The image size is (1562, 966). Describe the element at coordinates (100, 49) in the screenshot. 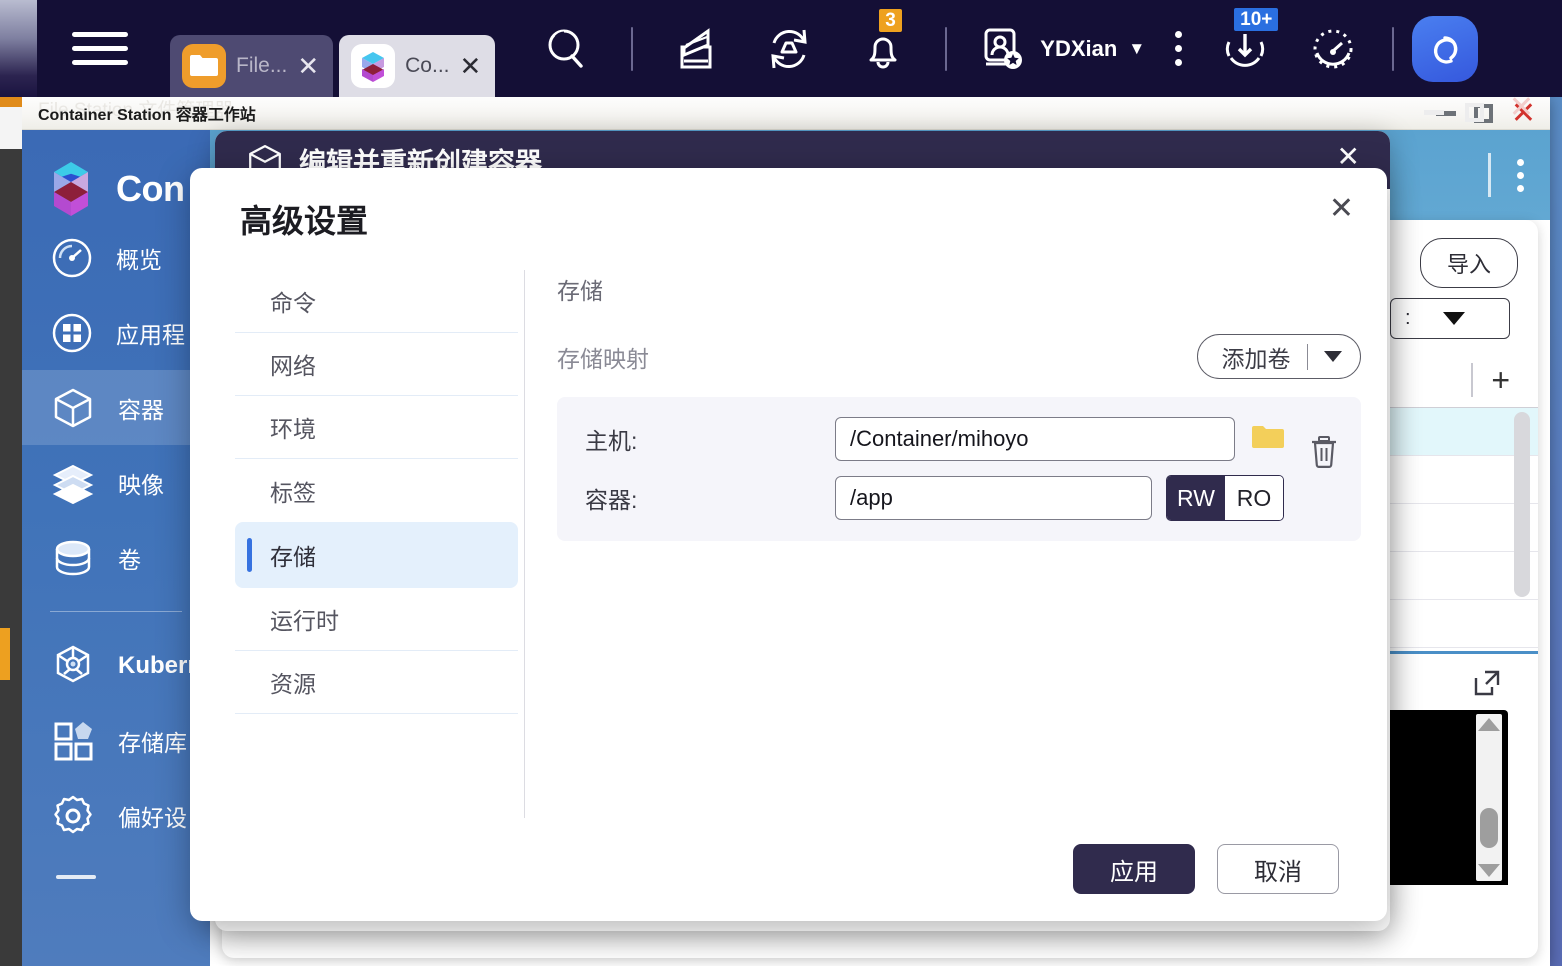

I see `main-menu-button` at that location.